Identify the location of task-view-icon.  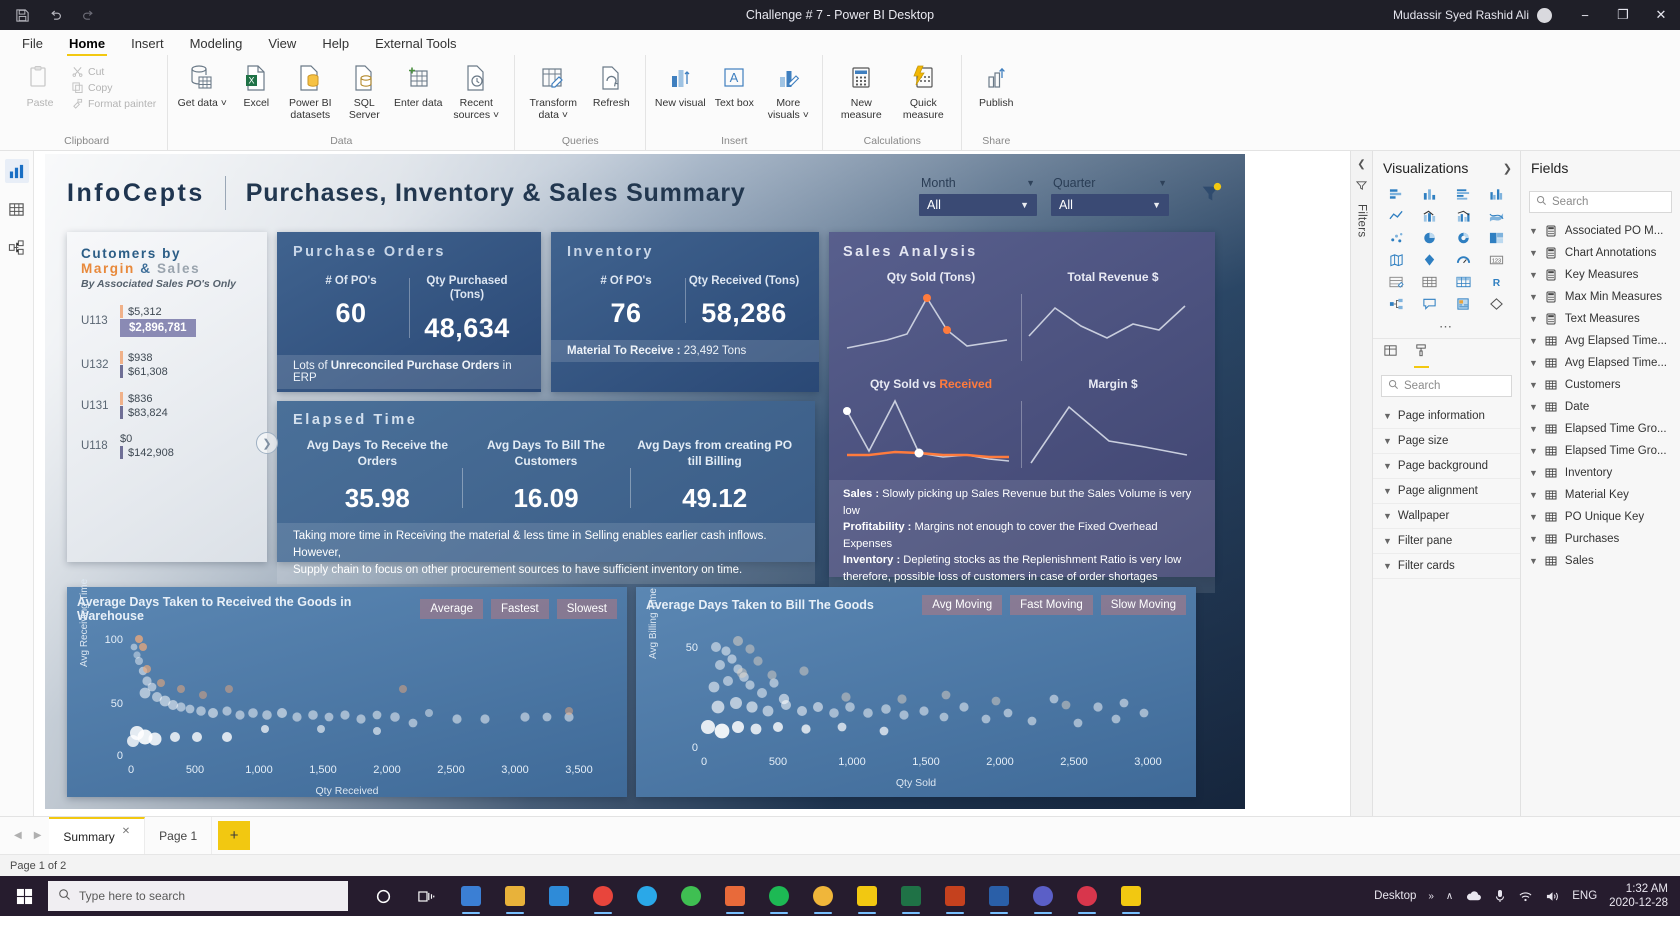
(427, 896).